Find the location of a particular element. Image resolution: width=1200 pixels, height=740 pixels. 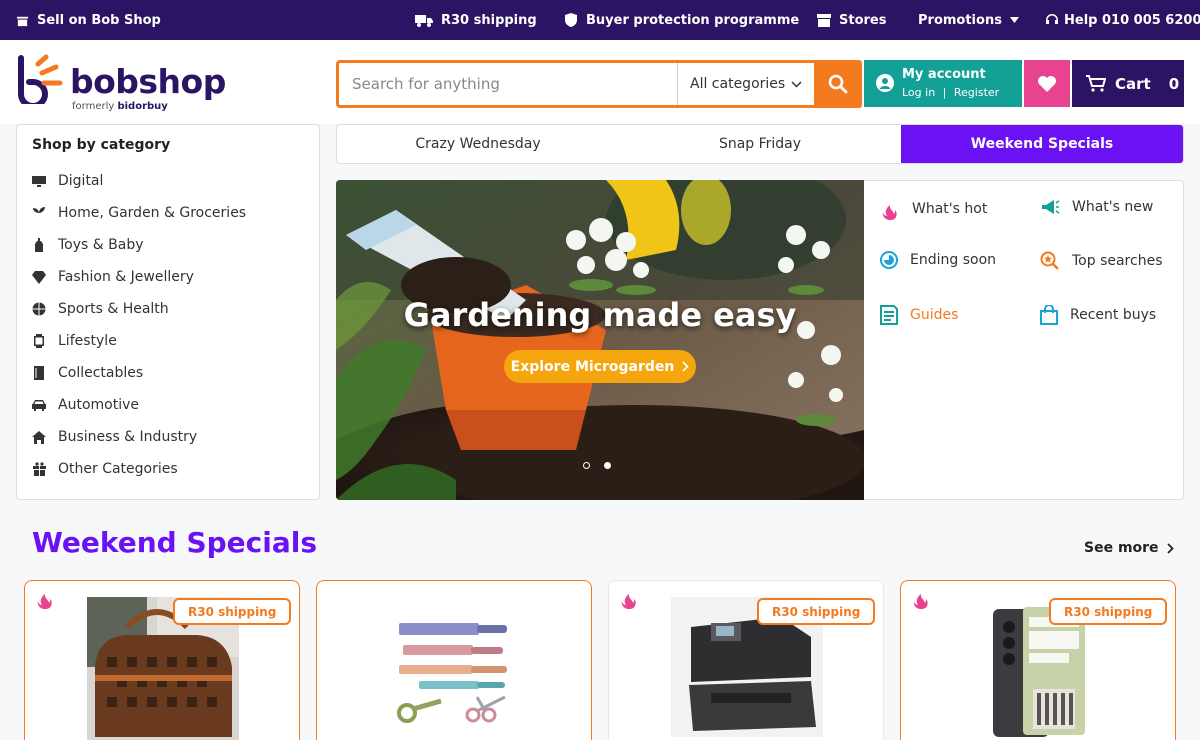

help-link: Help 010 005 6200 is located at coordinates (1122, 20).